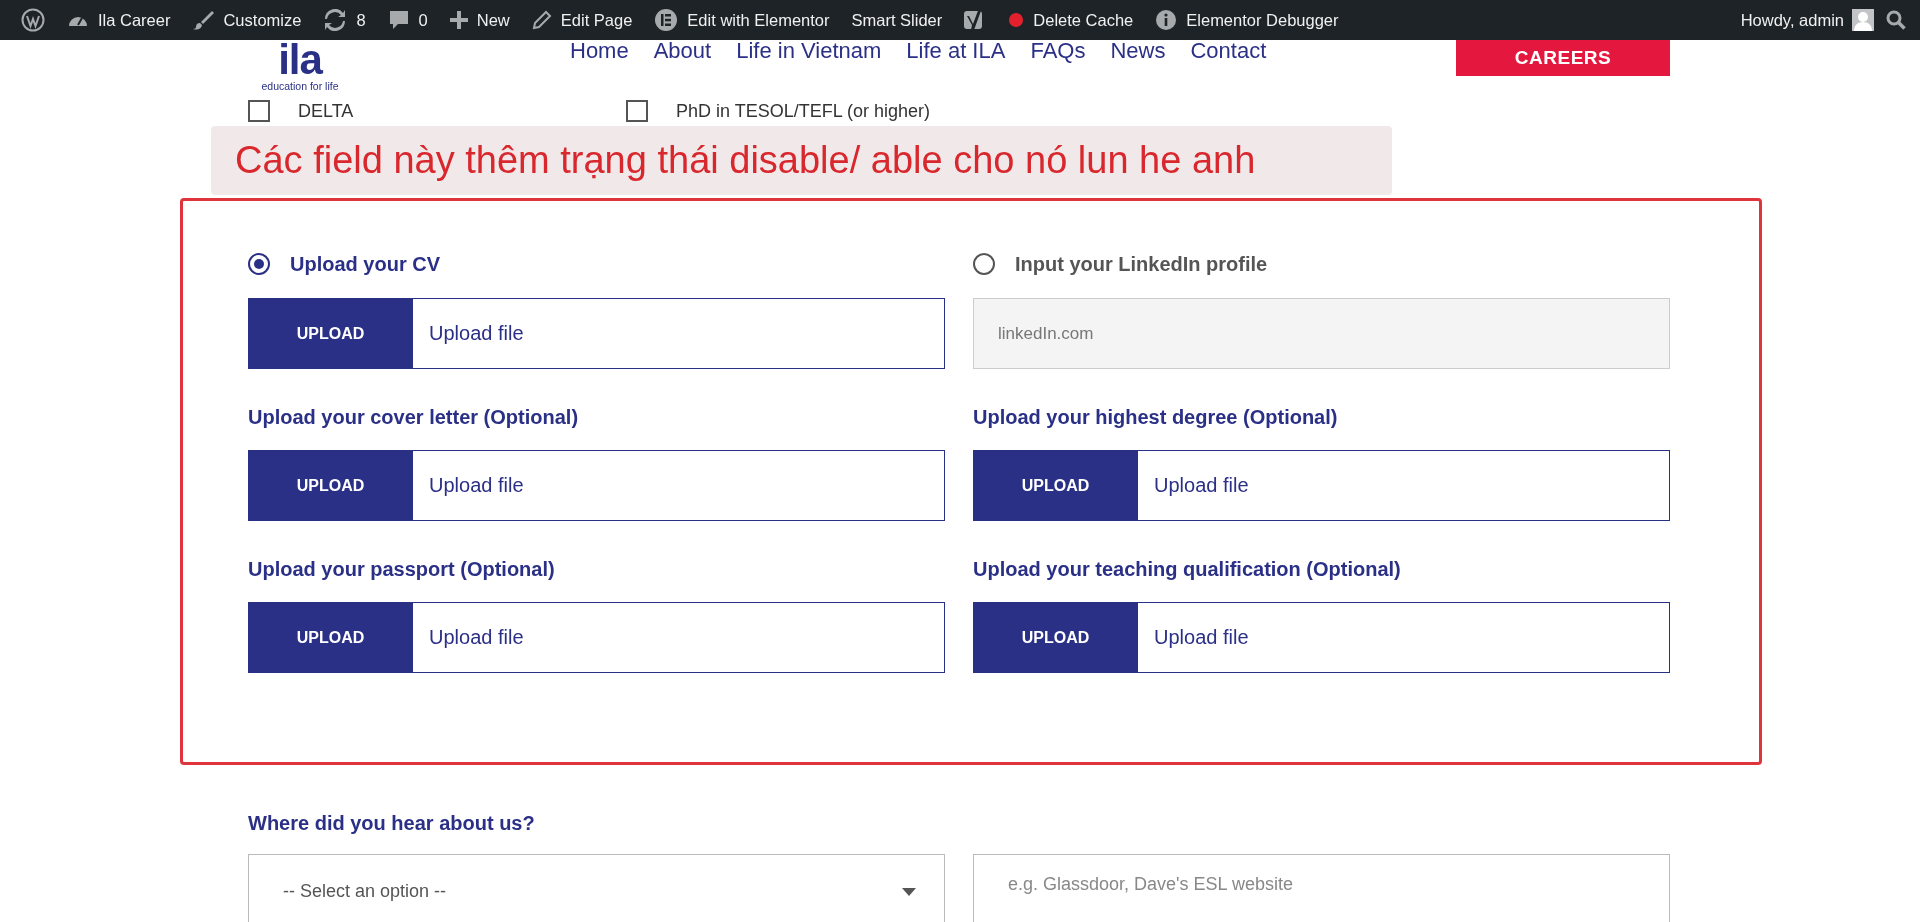  I want to click on avatar-icon, so click(1863, 20).